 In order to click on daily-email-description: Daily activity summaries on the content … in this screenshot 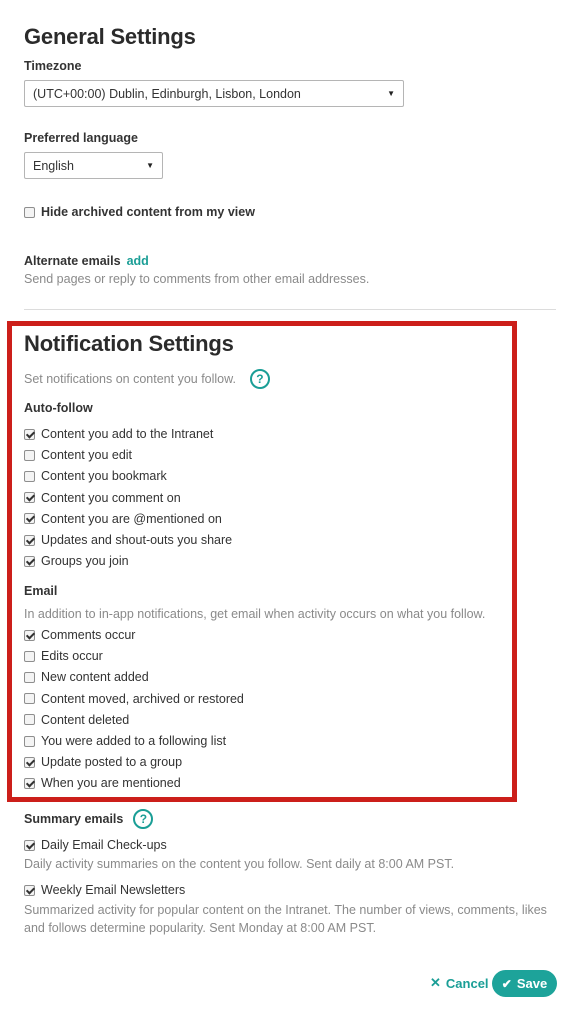, I will do `click(239, 864)`.